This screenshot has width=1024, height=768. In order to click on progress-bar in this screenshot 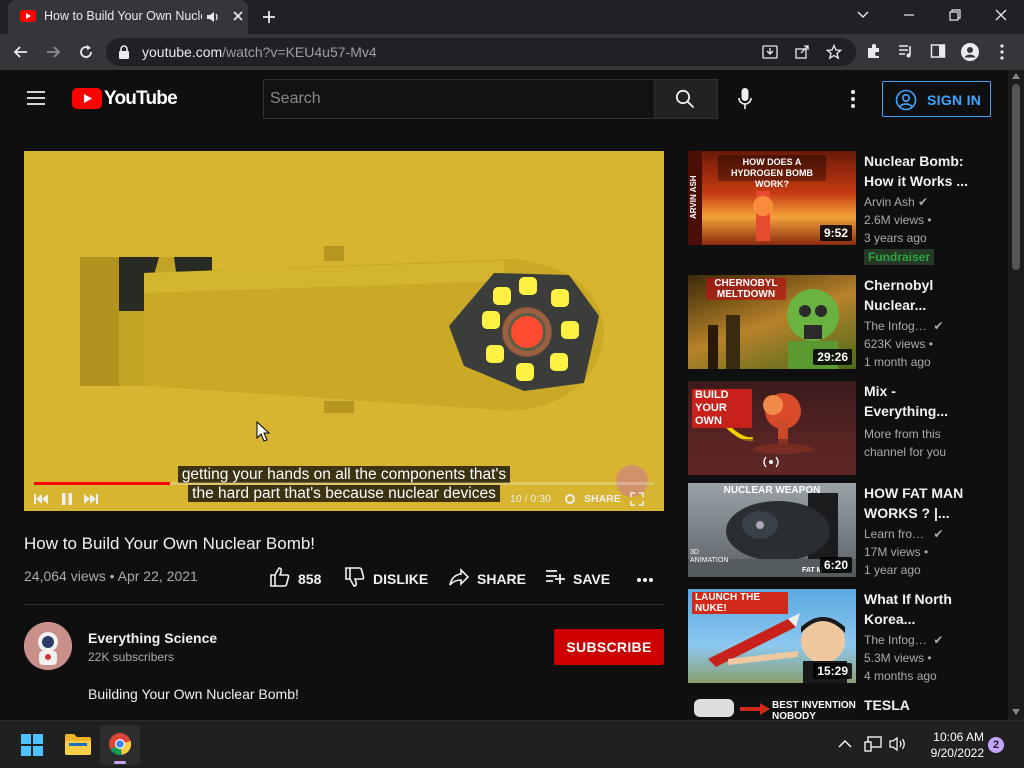, I will do `click(344, 483)`.